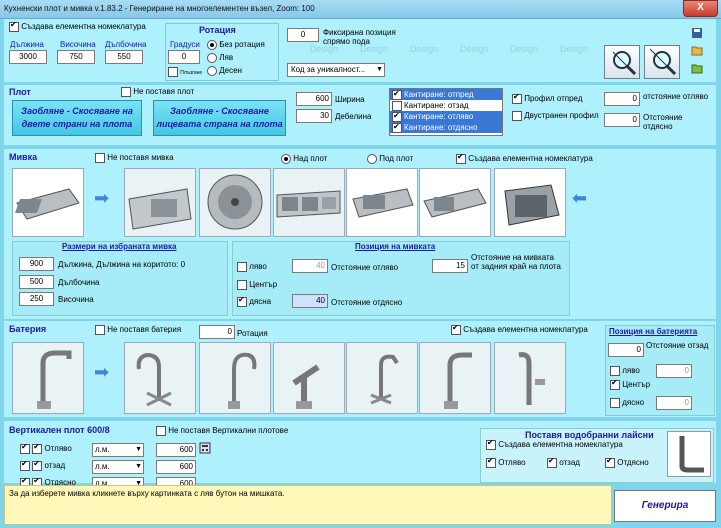  What do you see at coordinates (36, 299) in the screenshot?
I see `sink-height-input: 250` at bounding box center [36, 299].